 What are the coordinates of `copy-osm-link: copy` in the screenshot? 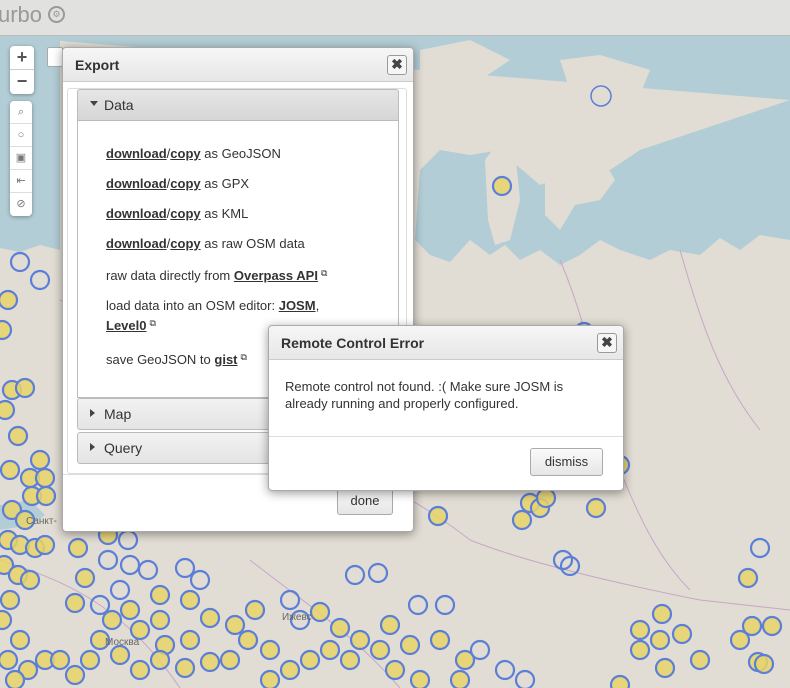 It's located at (185, 243).